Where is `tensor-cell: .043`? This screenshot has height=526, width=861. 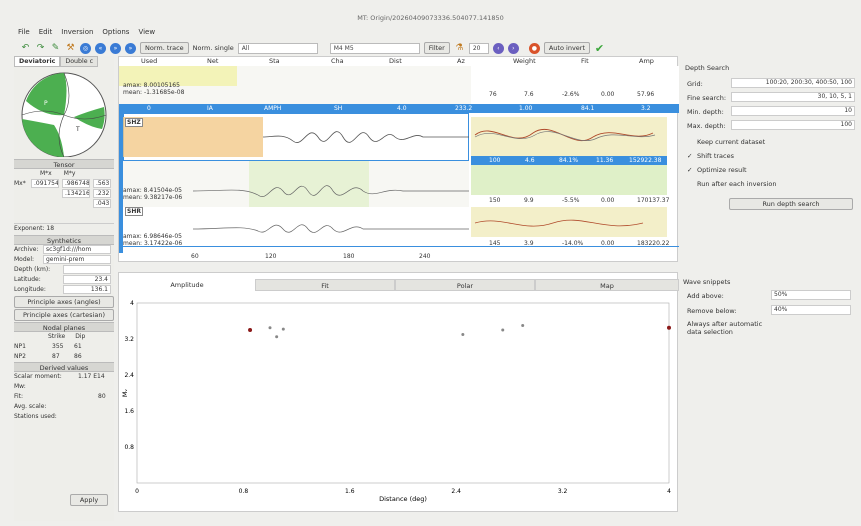
tensor-cell: .043 is located at coordinates (102, 203).